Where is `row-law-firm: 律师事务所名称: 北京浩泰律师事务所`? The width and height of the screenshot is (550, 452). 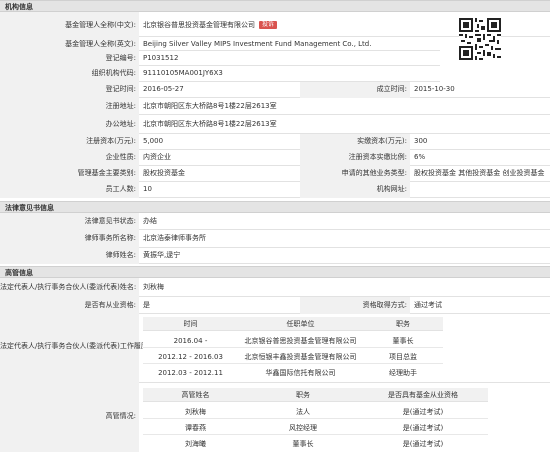
row-law-firm: 律师事务所名称: 北京浩泰律师事务所 is located at coordinates (275, 239).